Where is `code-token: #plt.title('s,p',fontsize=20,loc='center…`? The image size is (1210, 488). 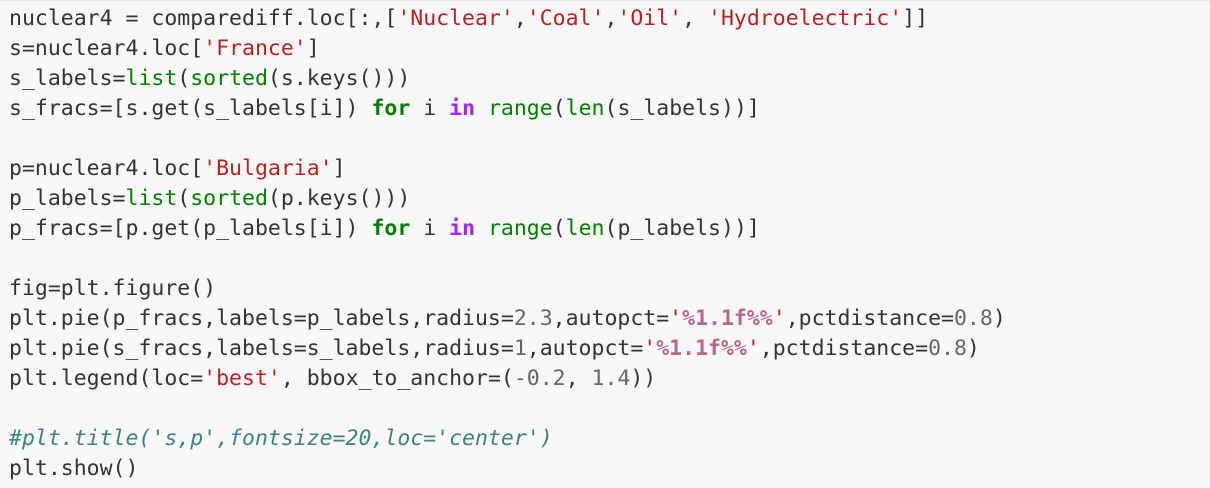
code-token: #plt.title('s,p',fontsize=20,loc='center… is located at coordinates (281, 438).